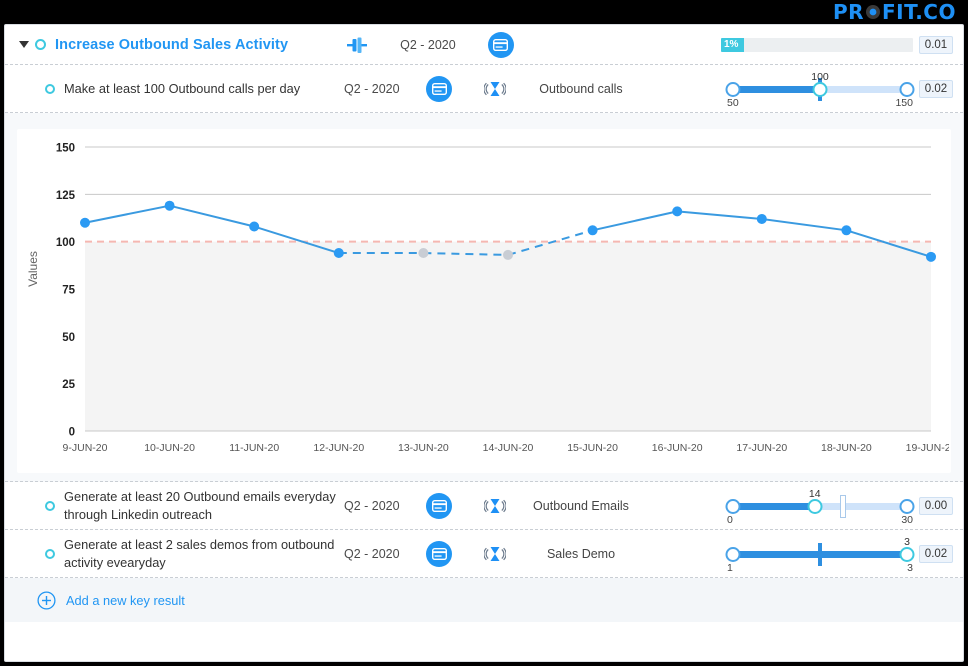  I want to click on key-result-metric-name: Sales Demo, so click(581, 553).